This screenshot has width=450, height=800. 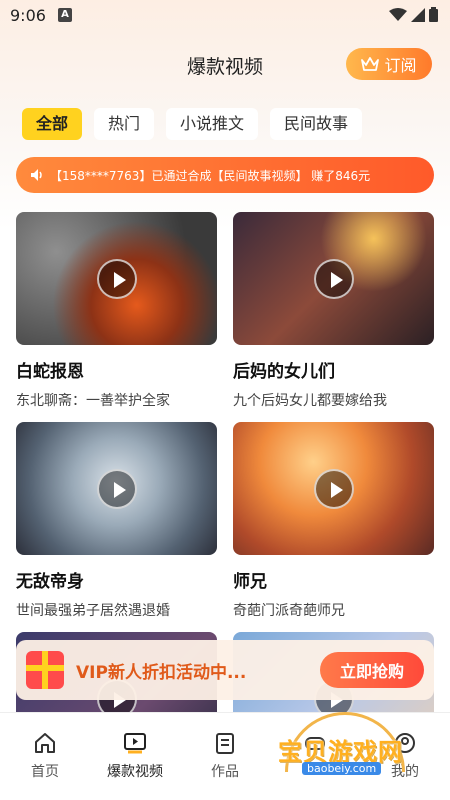 I want to click on vip-promo-banner: VIP新人折扣活动中... 立即抢购, so click(x=225, y=670).